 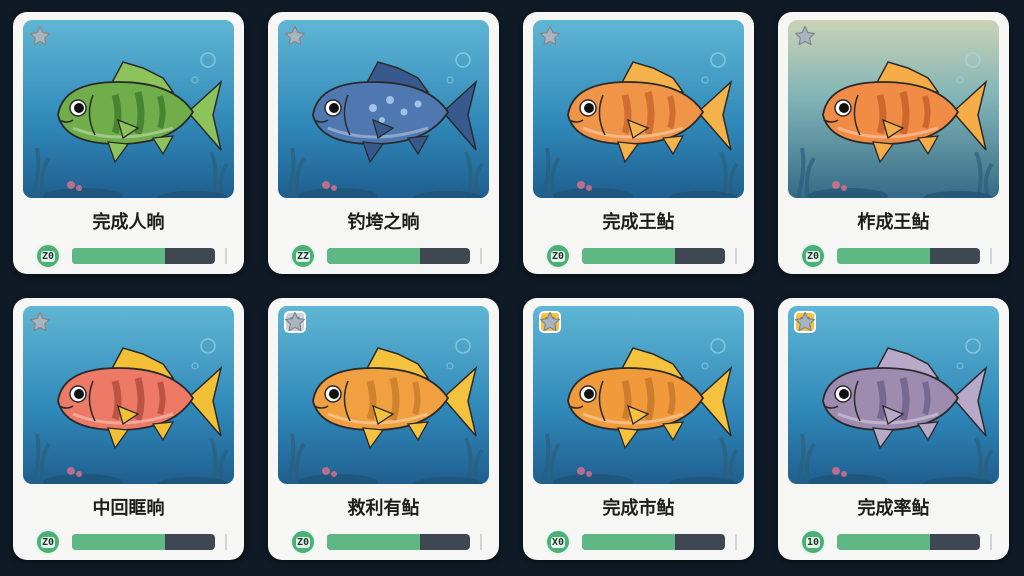 What do you see at coordinates (638, 508) in the screenshot?
I see `fish-name: 完成市鲇` at bounding box center [638, 508].